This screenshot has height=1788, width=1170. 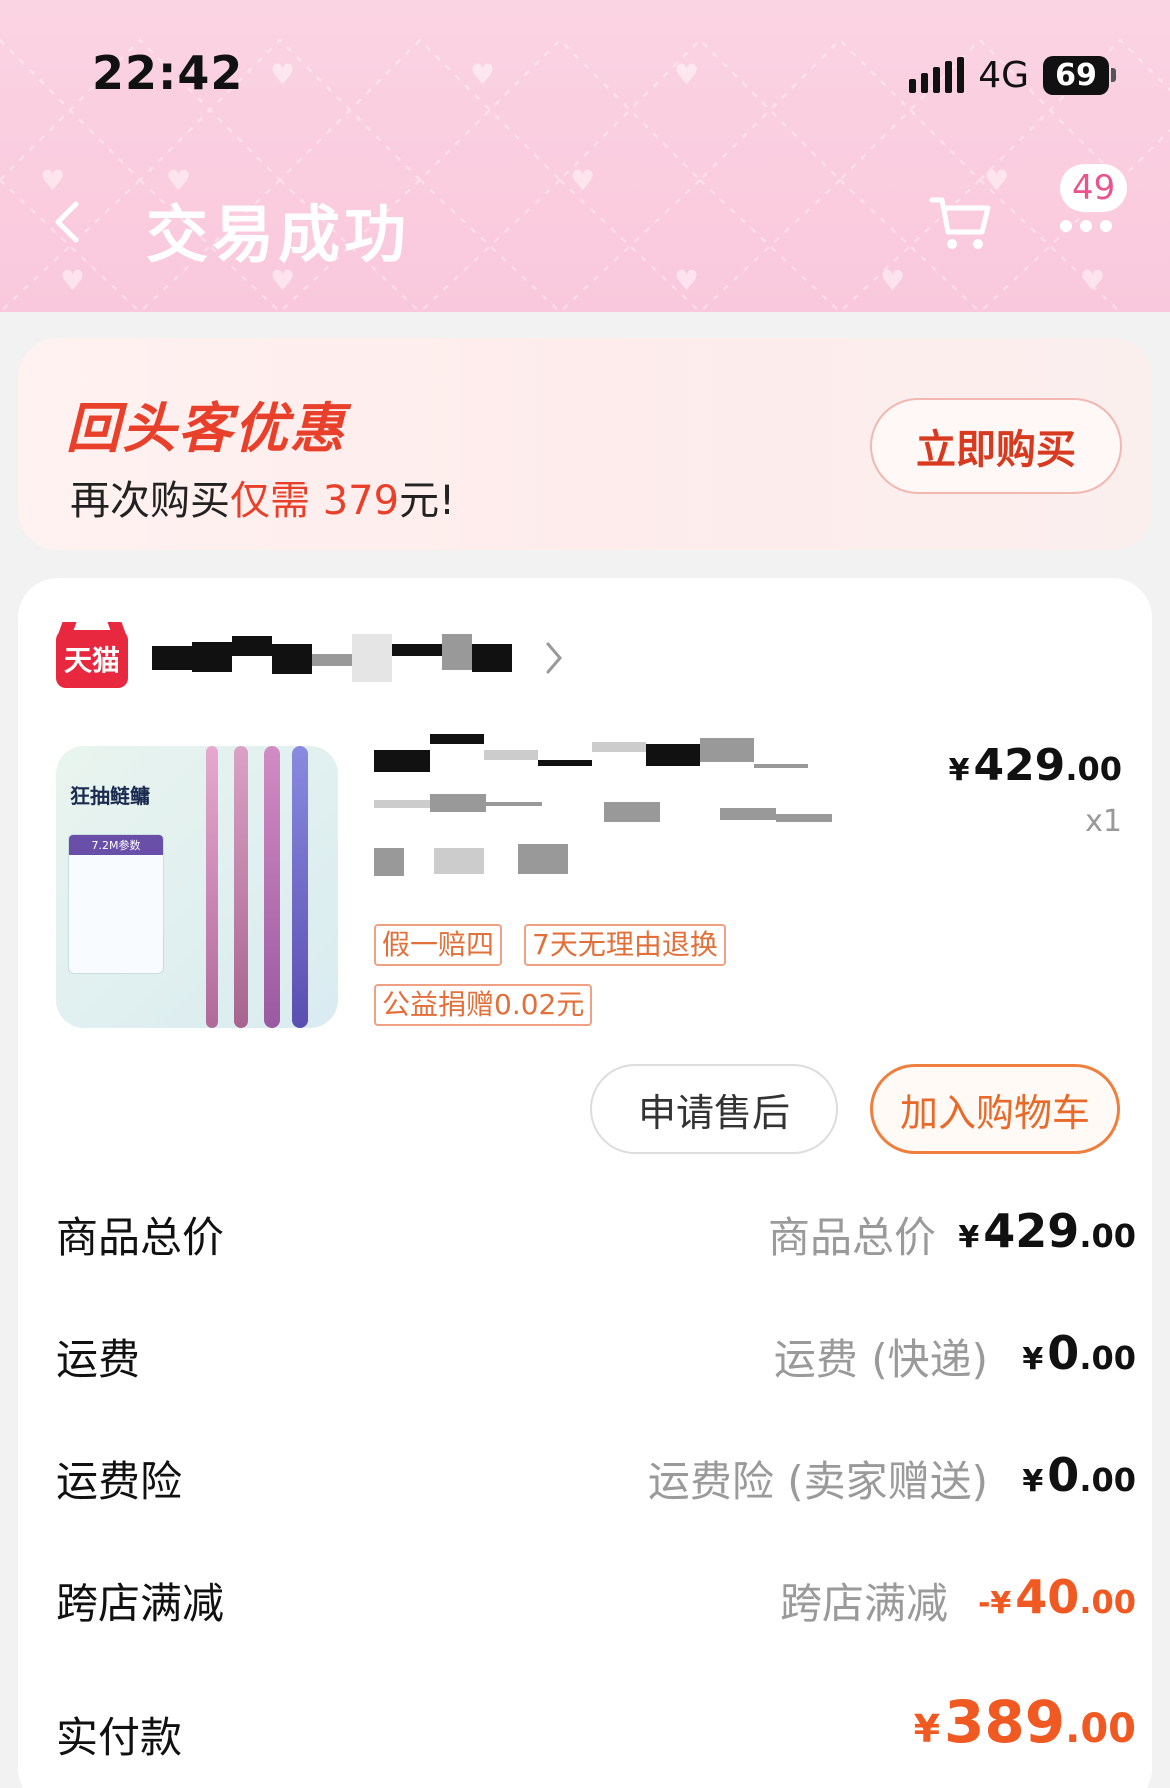 What do you see at coordinates (427, 501) in the screenshot?
I see `promo-desc-suffix: 元!` at bounding box center [427, 501].